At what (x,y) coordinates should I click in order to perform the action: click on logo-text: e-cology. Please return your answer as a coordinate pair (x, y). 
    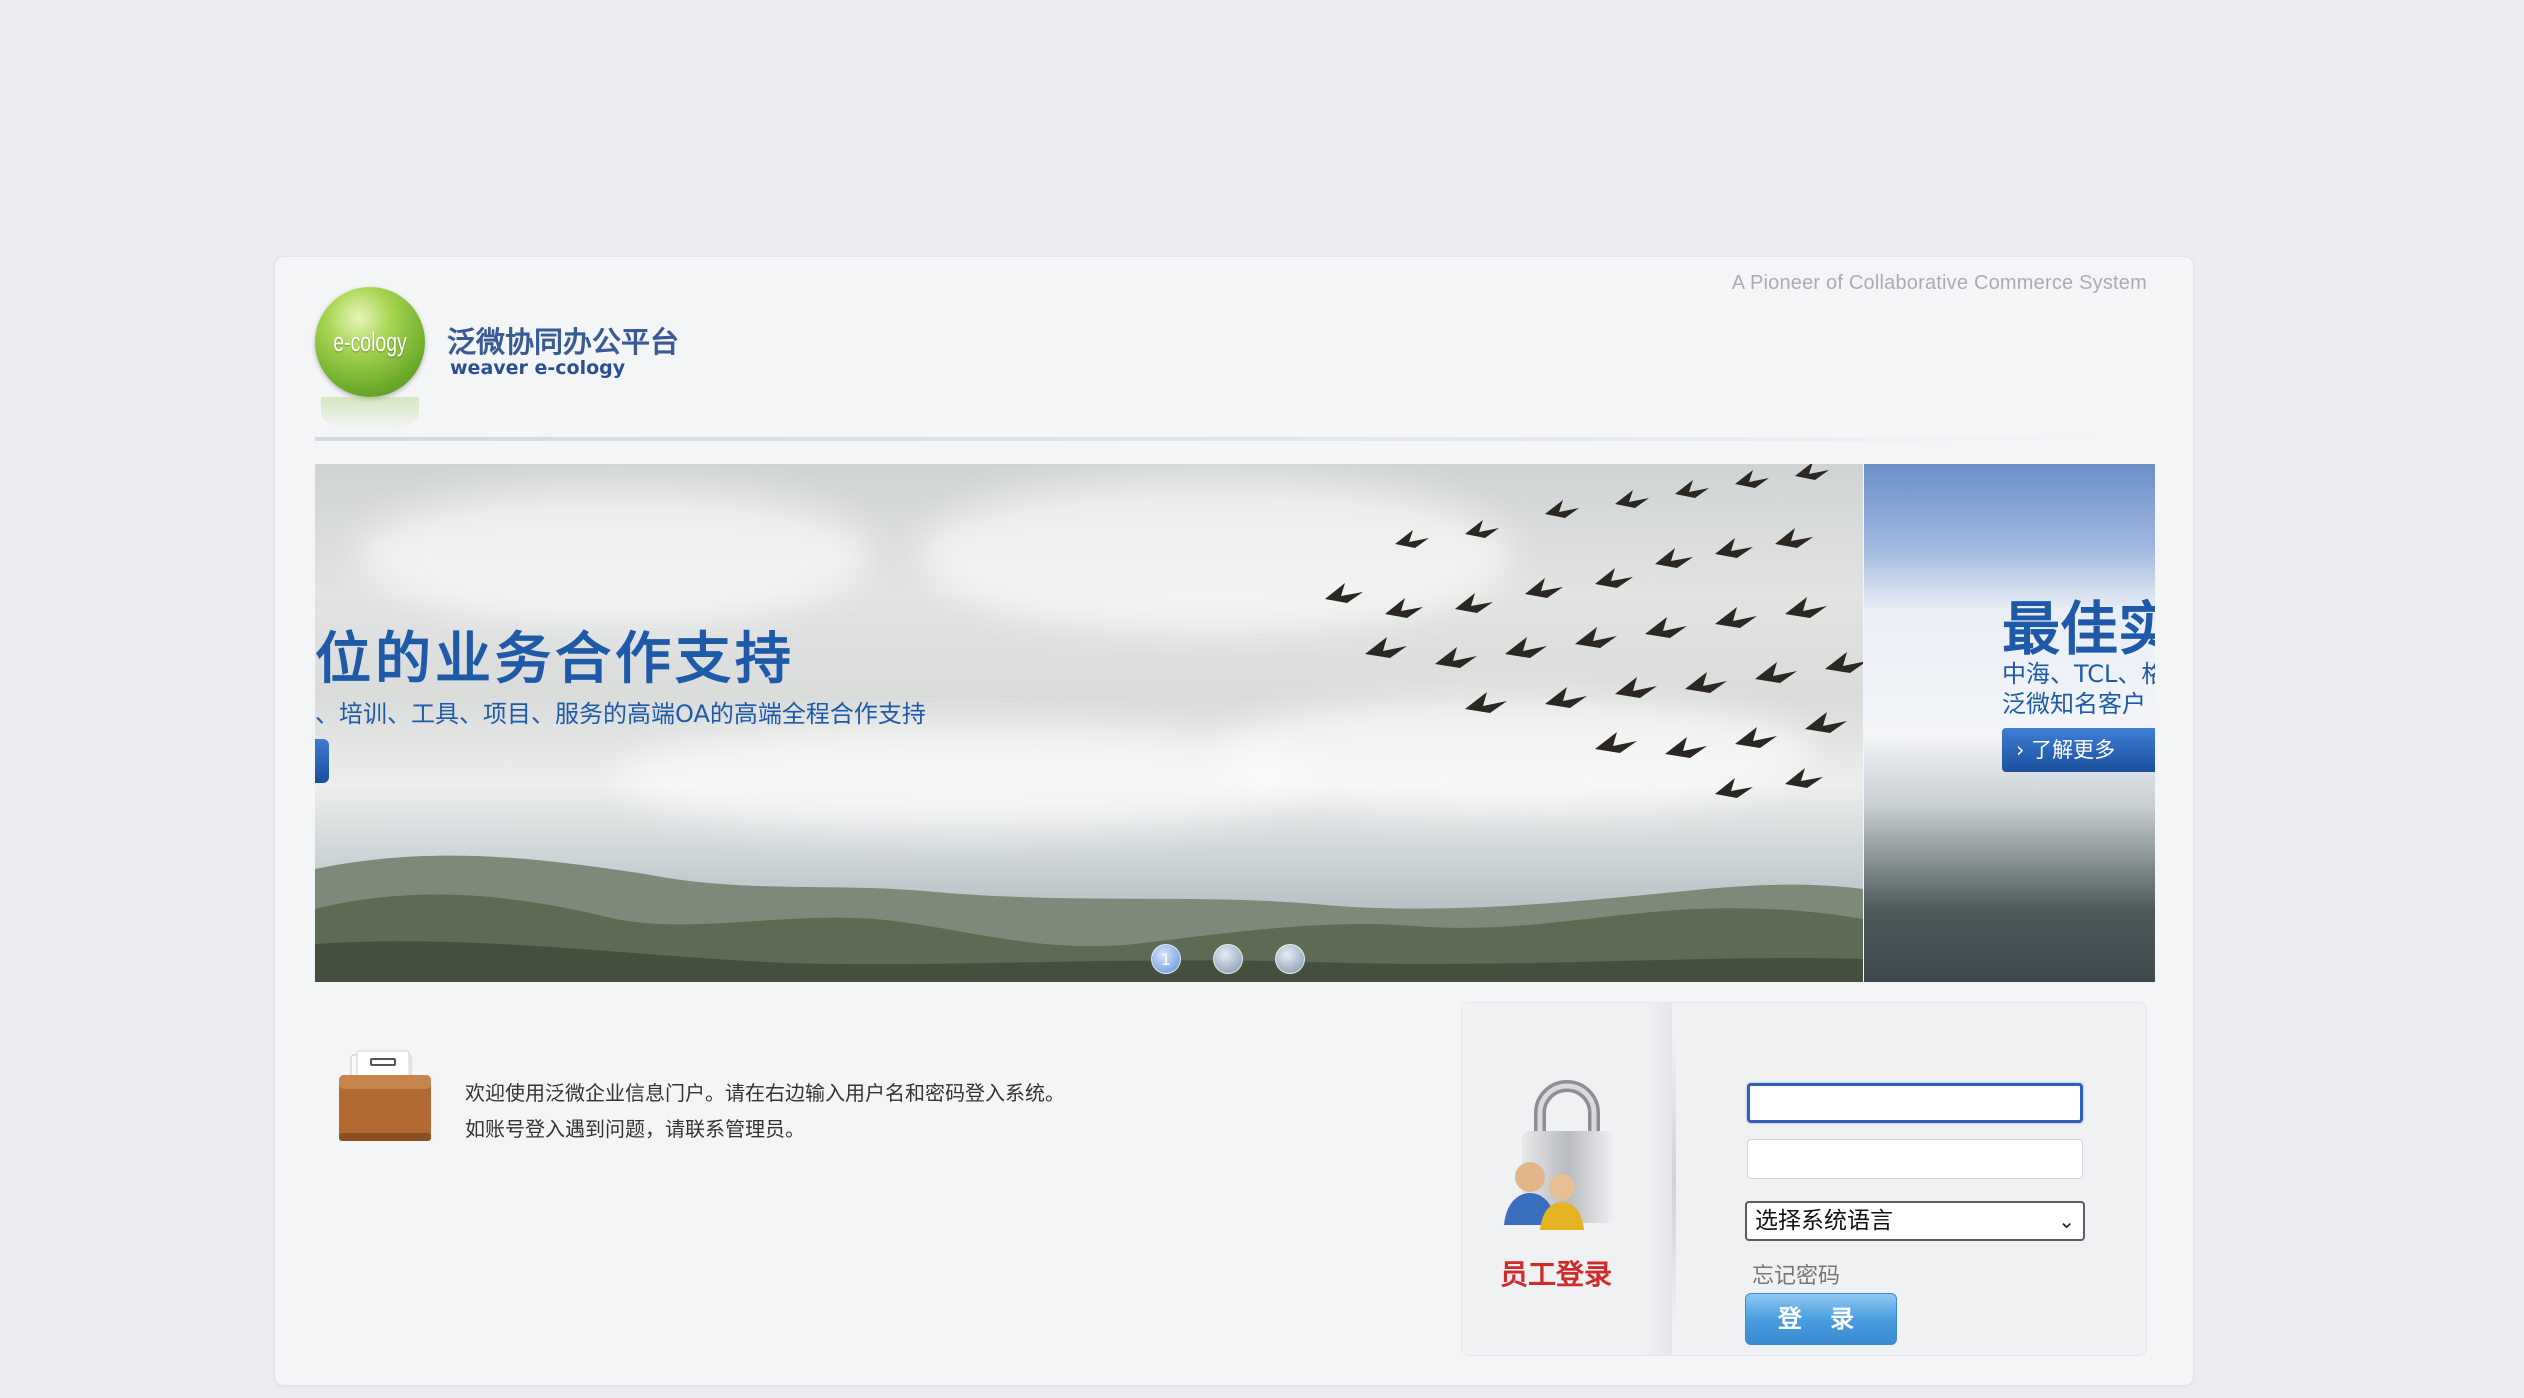
    Looking at the image, I should click on (370, 341).